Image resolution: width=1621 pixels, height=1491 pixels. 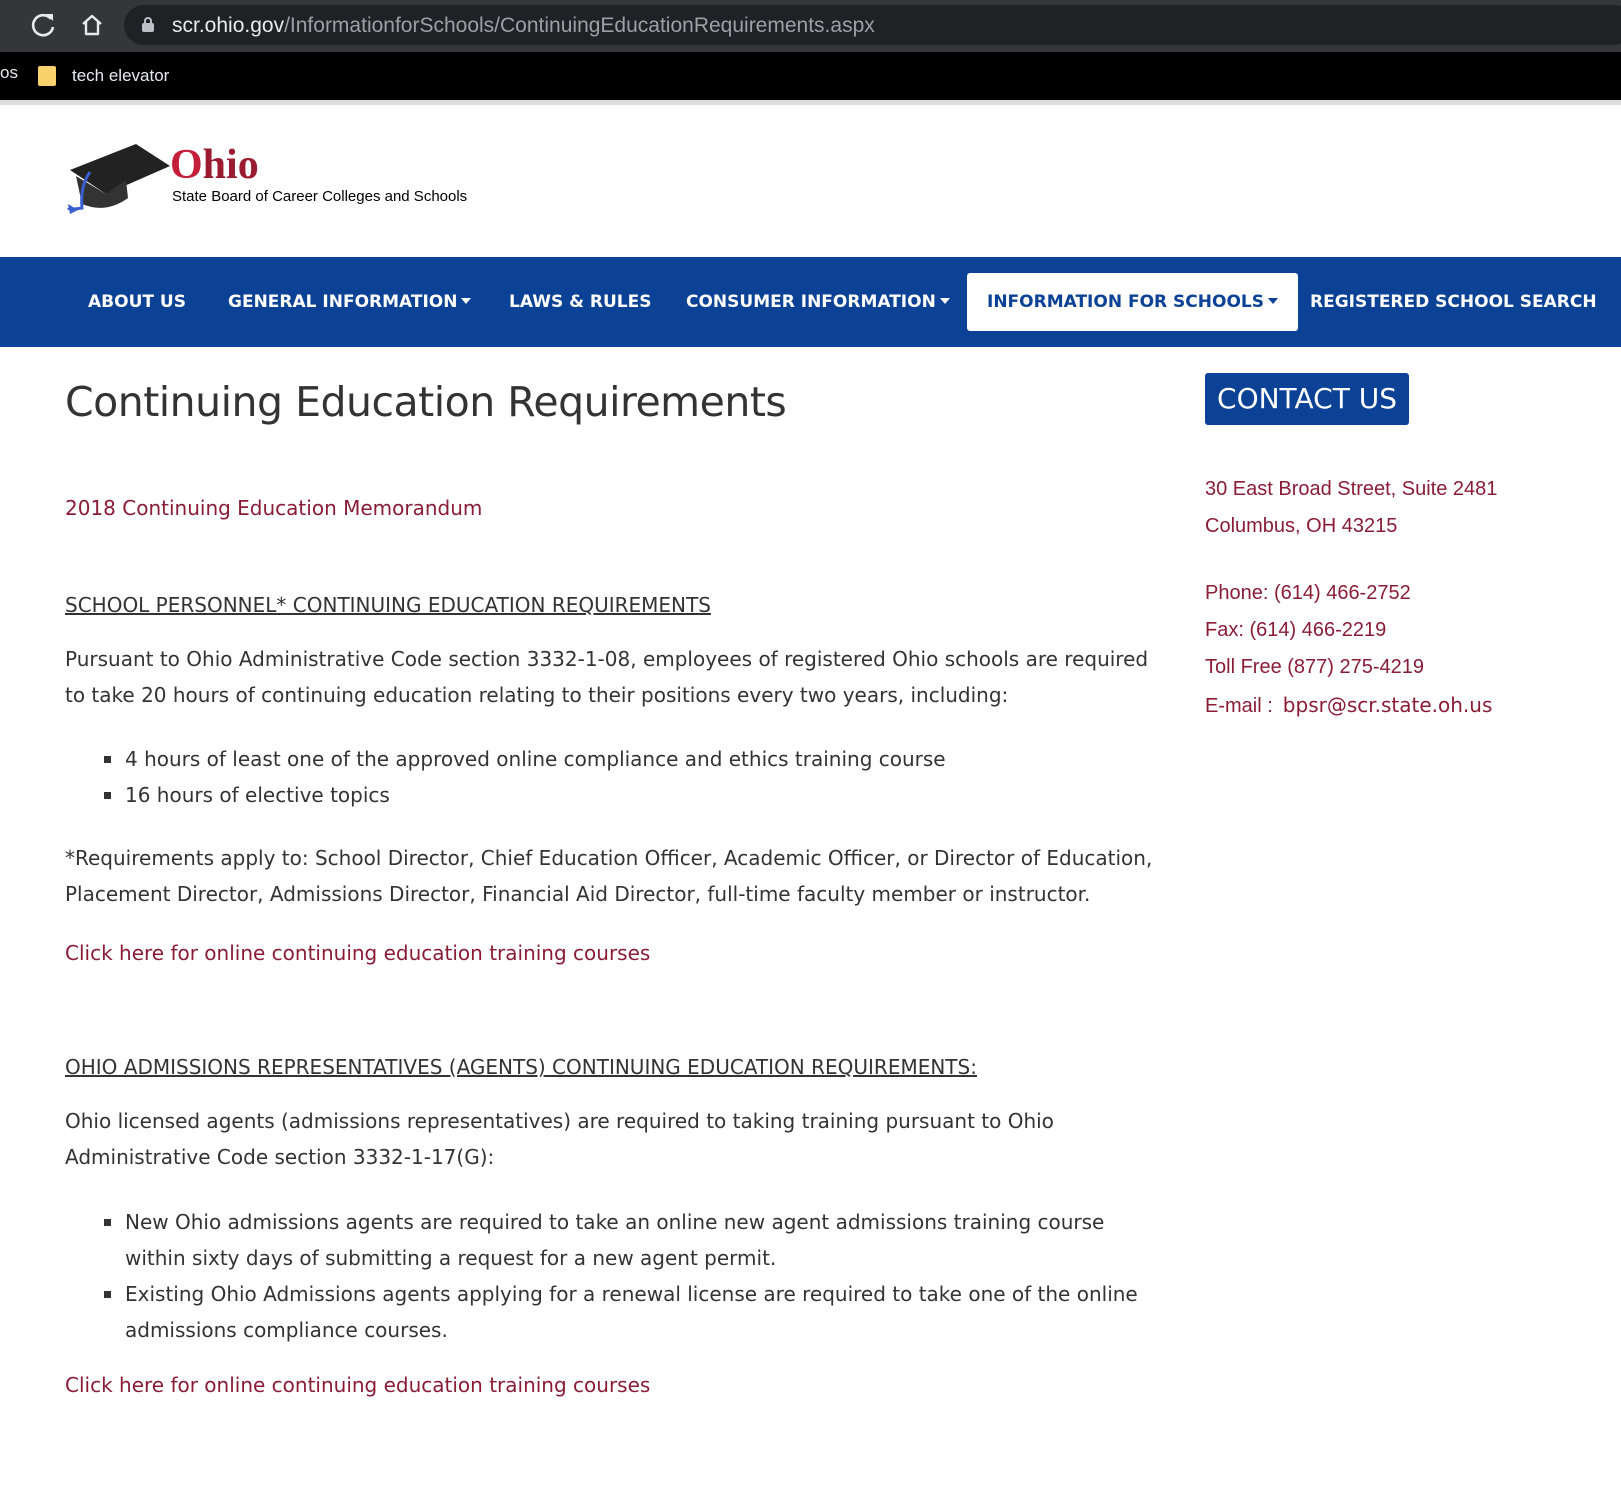 I want to click on nav-label: INFORMATION FOR SCHOOLS, so click(x=1125, y=302).